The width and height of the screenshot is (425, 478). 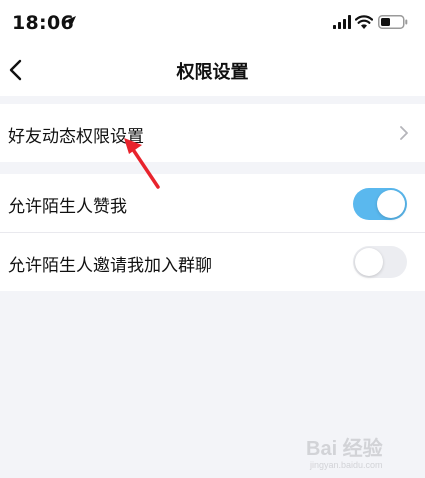 What do you see at coordinates (404, 133) in the screenshot?
I see `chevron-right-icon` at bounding box center [404, 133].